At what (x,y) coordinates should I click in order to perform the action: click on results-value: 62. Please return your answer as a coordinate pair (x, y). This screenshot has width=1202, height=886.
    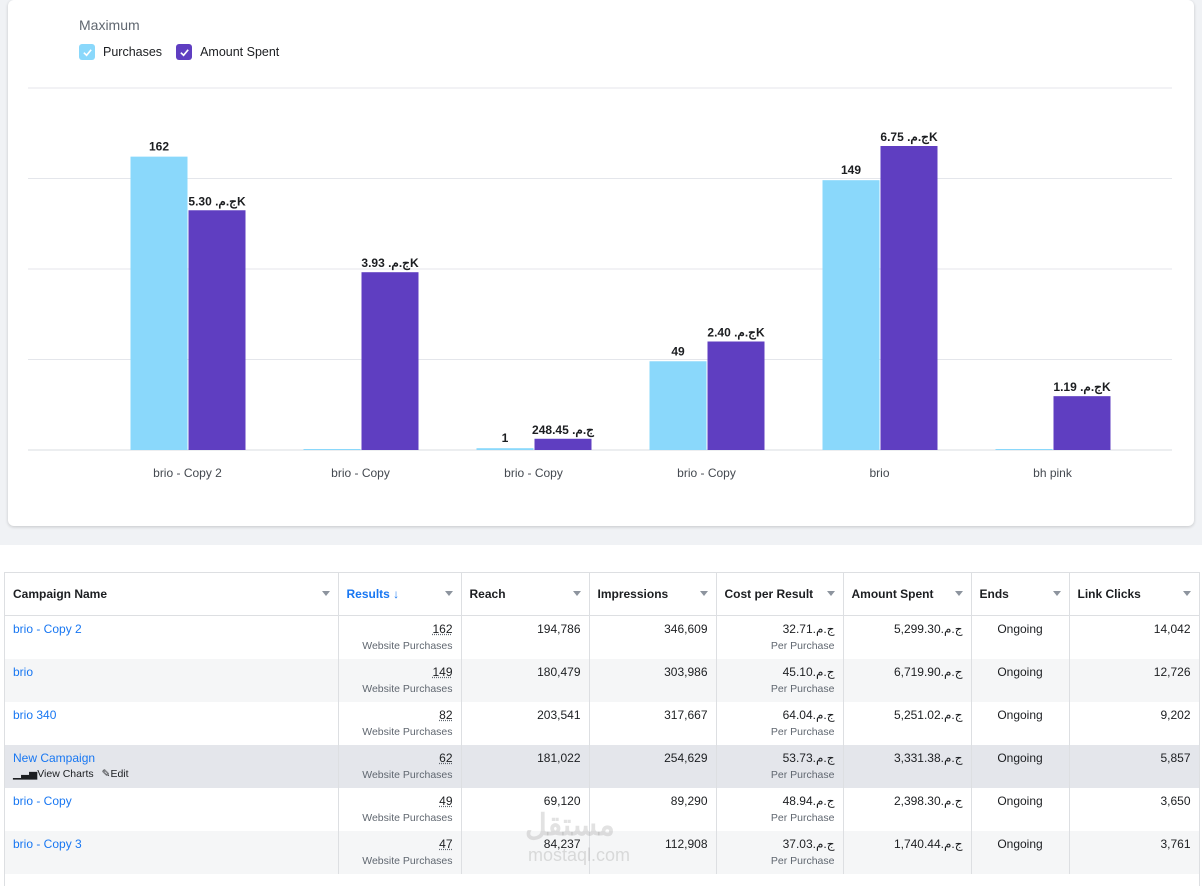
    Looking at the image, I should click on (399, 758).